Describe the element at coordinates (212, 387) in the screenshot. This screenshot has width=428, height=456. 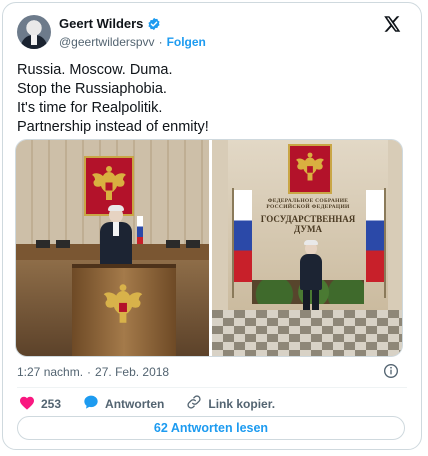
I see `divider` at that location.